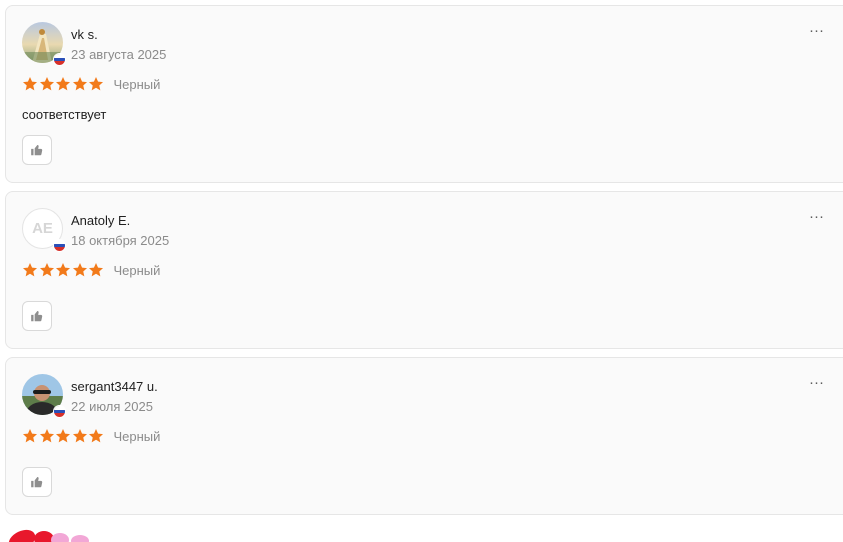 The image size is (843, 542). What do you see at coordinates (119, 54) in the screenshot?
I see `review-date: 23 августа 2025` at bounding box center [119, 54].